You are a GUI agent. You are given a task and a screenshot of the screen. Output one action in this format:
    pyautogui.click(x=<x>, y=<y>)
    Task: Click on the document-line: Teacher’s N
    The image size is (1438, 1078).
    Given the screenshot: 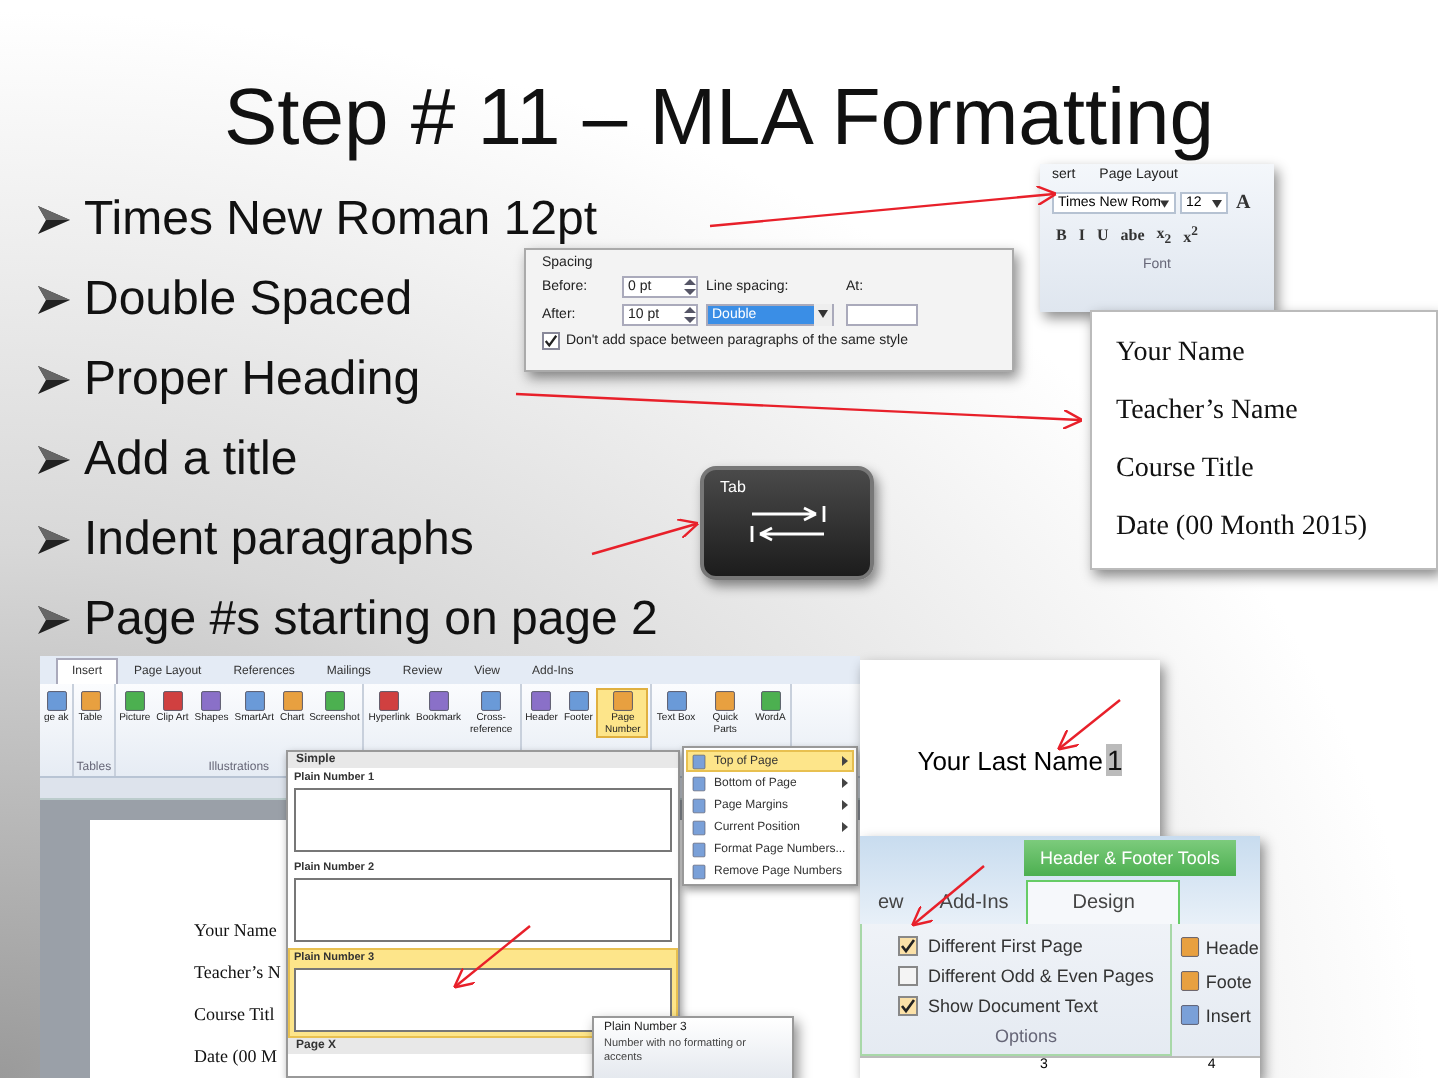 What is the action you would take?
    pyautogui.click(x=237, y=972)
    